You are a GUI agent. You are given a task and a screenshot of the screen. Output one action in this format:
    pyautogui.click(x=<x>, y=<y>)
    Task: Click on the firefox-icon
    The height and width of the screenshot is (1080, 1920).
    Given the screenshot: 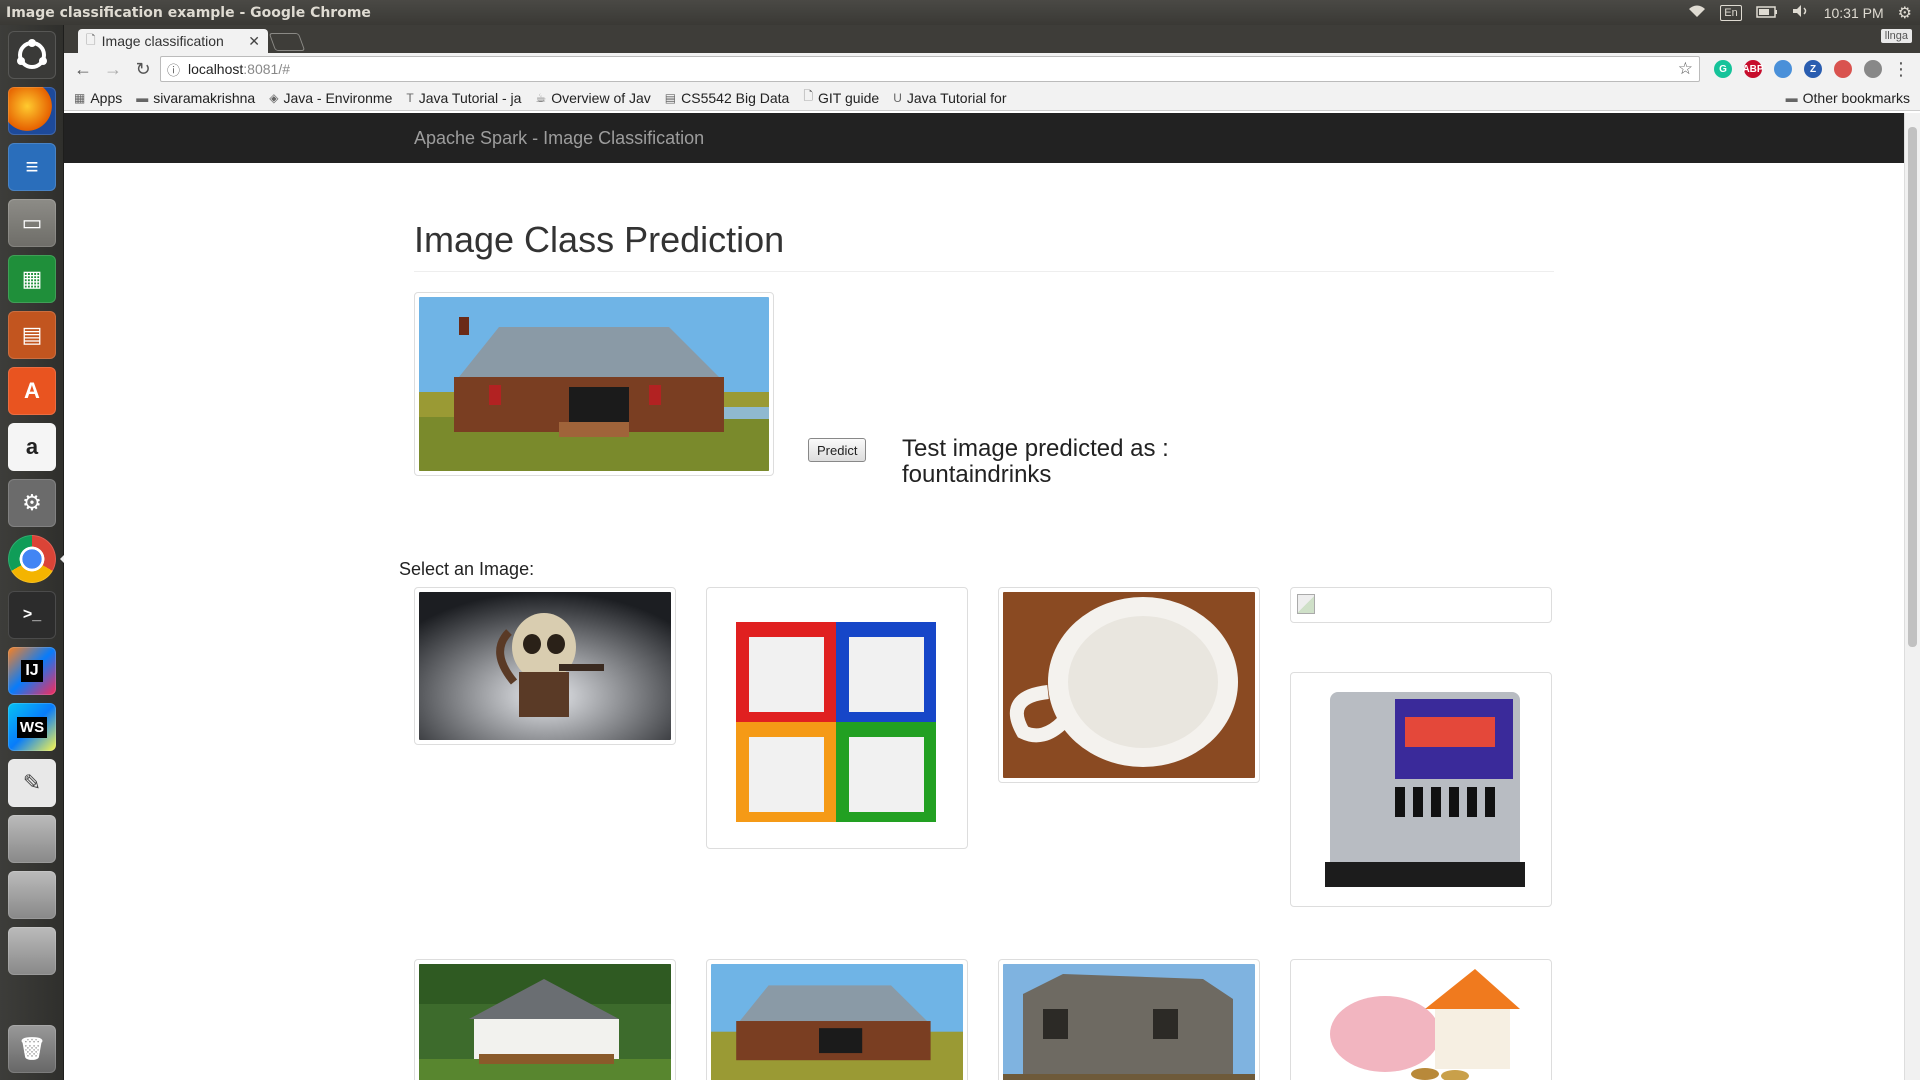 What is the action you would take?
    pyautogui.click(x=32, y=111)
    